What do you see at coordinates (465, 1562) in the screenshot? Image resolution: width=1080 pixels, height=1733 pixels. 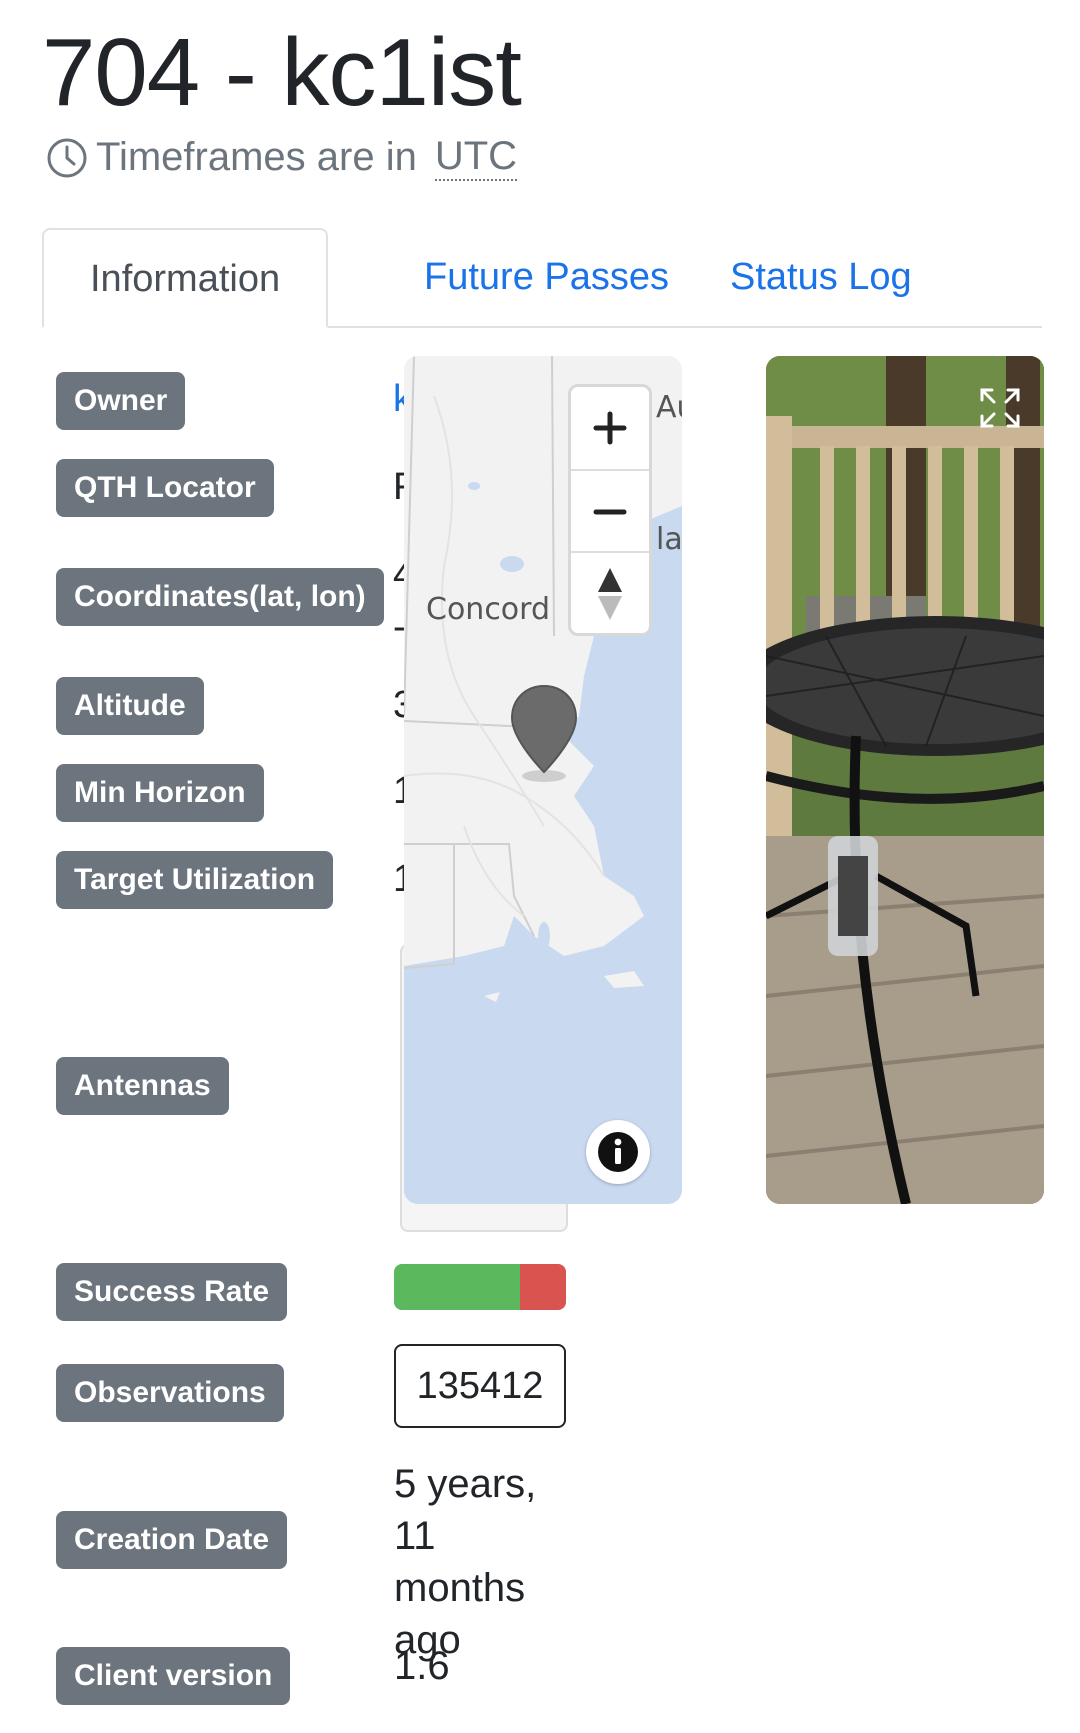 I see `creation-date-value: 5 years, 11 months ago` at bounding box center [465, 1562].